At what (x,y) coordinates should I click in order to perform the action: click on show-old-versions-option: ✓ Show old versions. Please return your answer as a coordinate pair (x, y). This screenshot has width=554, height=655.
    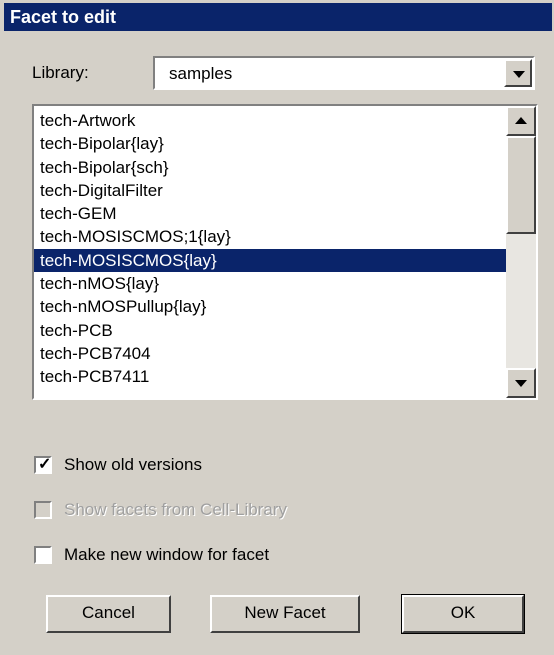
    Looking at the image, I should click on (118, 465).